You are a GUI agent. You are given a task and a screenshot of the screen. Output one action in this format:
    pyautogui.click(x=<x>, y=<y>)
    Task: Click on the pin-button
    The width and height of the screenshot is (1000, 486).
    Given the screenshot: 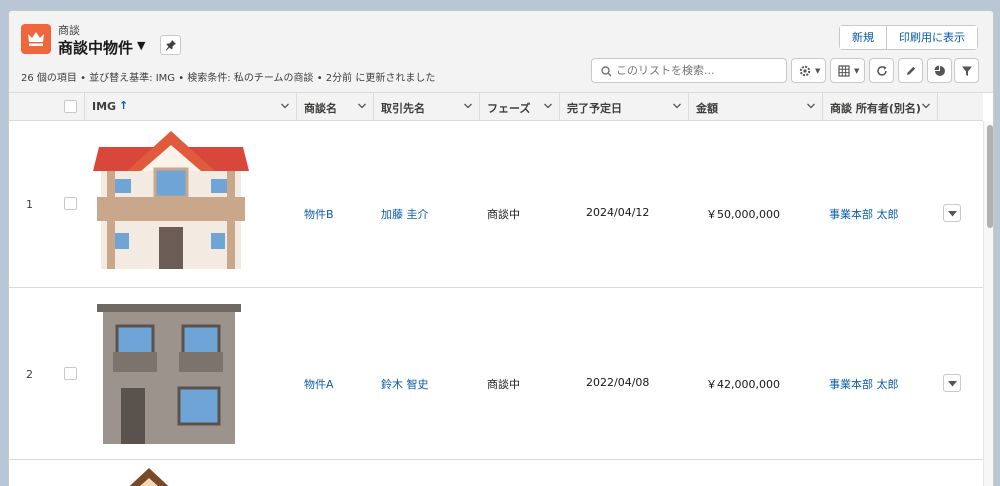 What is the action you would take?
    pyautogui.click(x=170, y=45)
    